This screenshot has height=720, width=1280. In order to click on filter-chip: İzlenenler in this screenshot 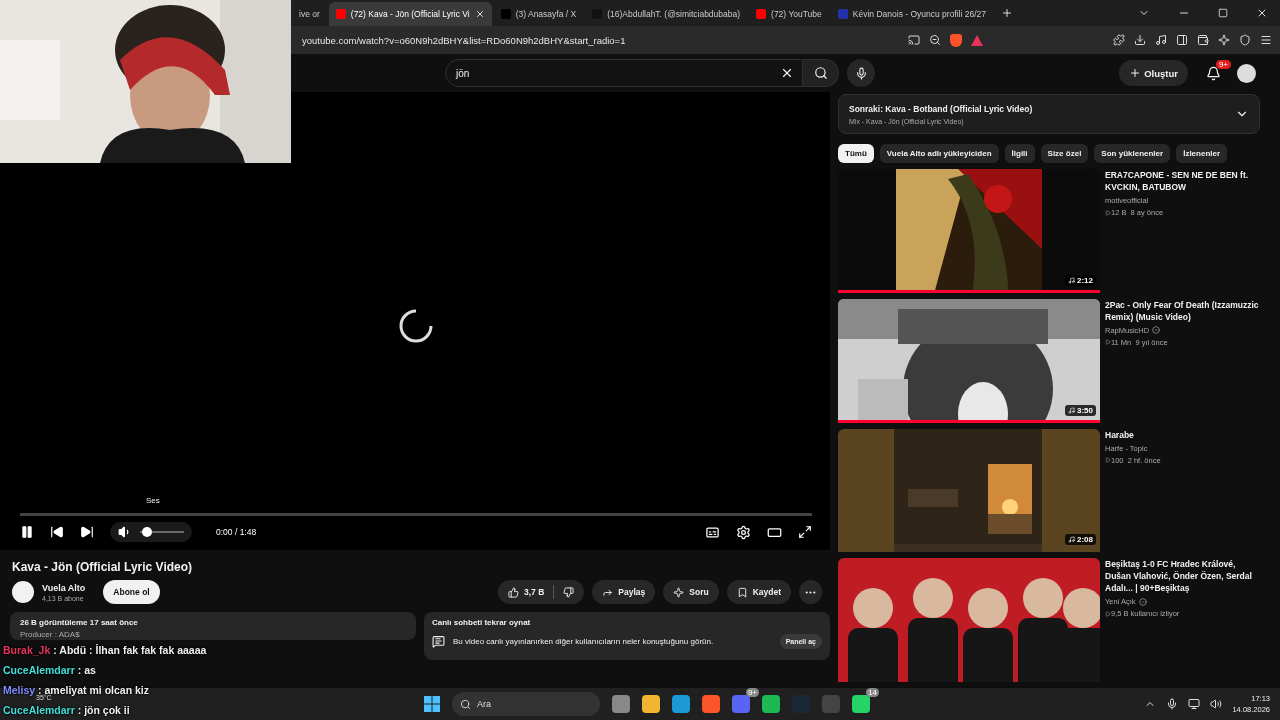, I will do `click(1202, 153)`.